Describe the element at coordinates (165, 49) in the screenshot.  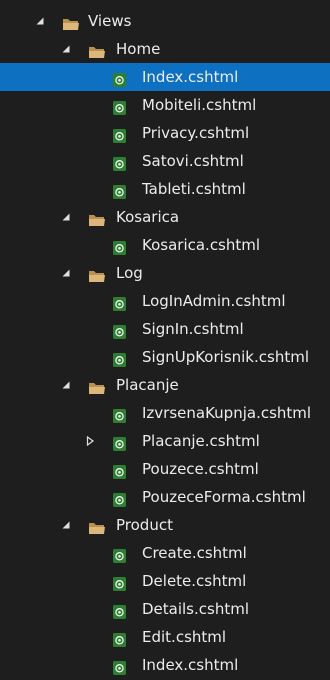
I see `tree-folder-row: Home` at that location.